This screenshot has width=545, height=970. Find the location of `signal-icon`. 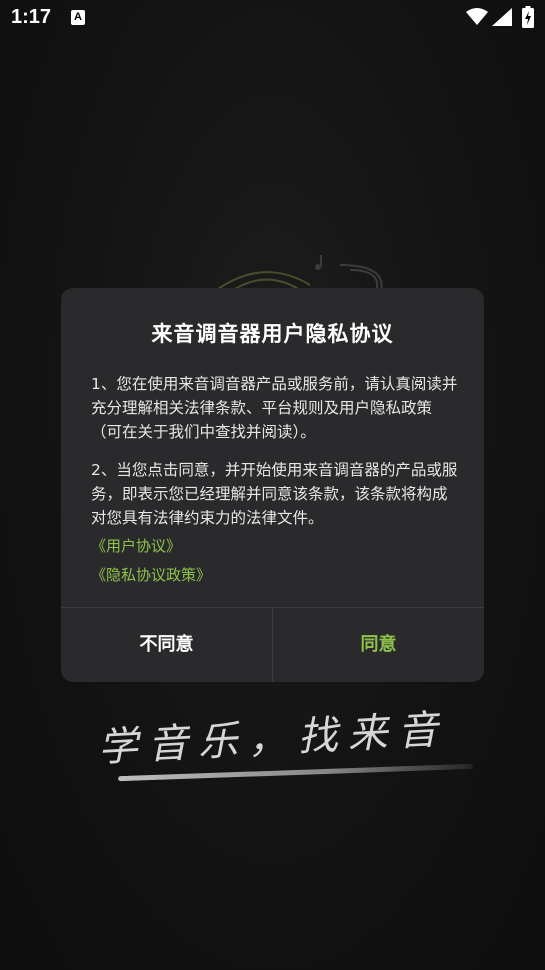

signal-icon is located at coordinates (502, 17).